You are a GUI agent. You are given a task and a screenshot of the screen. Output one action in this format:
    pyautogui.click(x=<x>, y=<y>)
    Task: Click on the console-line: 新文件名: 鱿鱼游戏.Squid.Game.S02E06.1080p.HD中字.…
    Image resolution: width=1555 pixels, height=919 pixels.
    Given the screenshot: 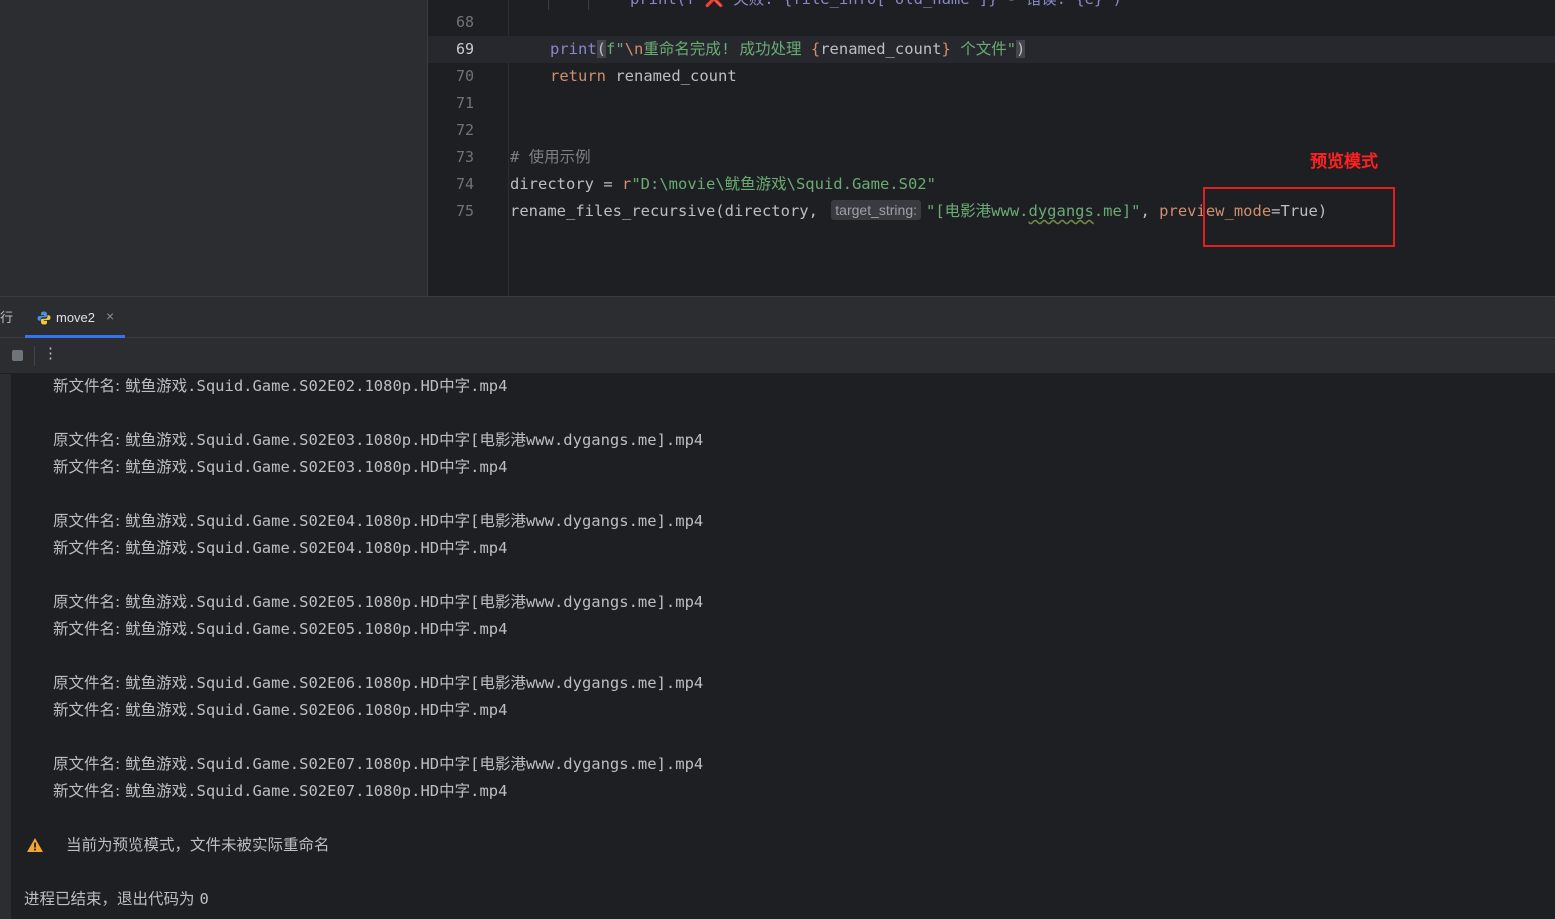 What is the action you would take?
    pyautogui.click(x=280, y=710)
    